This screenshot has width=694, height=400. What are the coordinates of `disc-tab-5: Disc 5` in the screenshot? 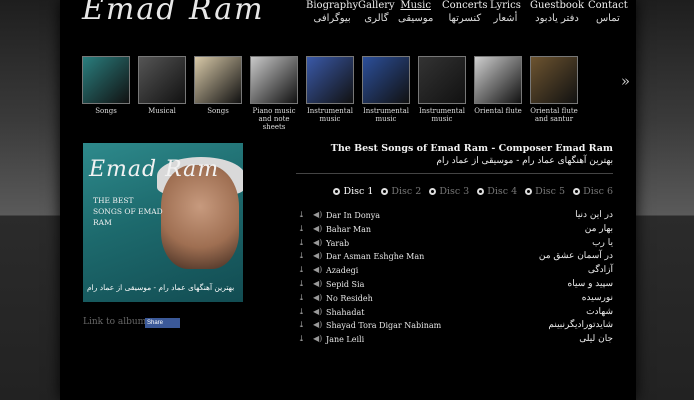 It's located at (545, 191).